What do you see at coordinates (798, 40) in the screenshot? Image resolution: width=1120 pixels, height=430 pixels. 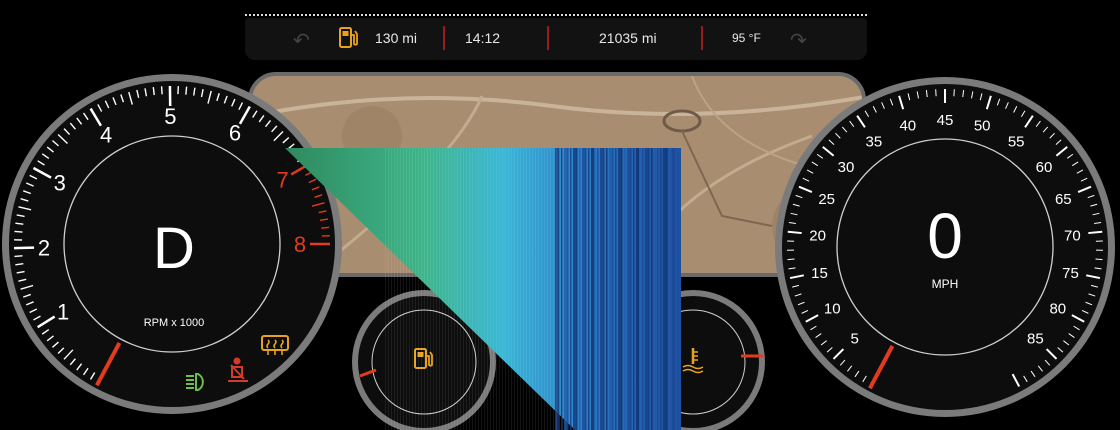 I see `forward-arrow-icon: ↷` at bounding box center [798, 40].